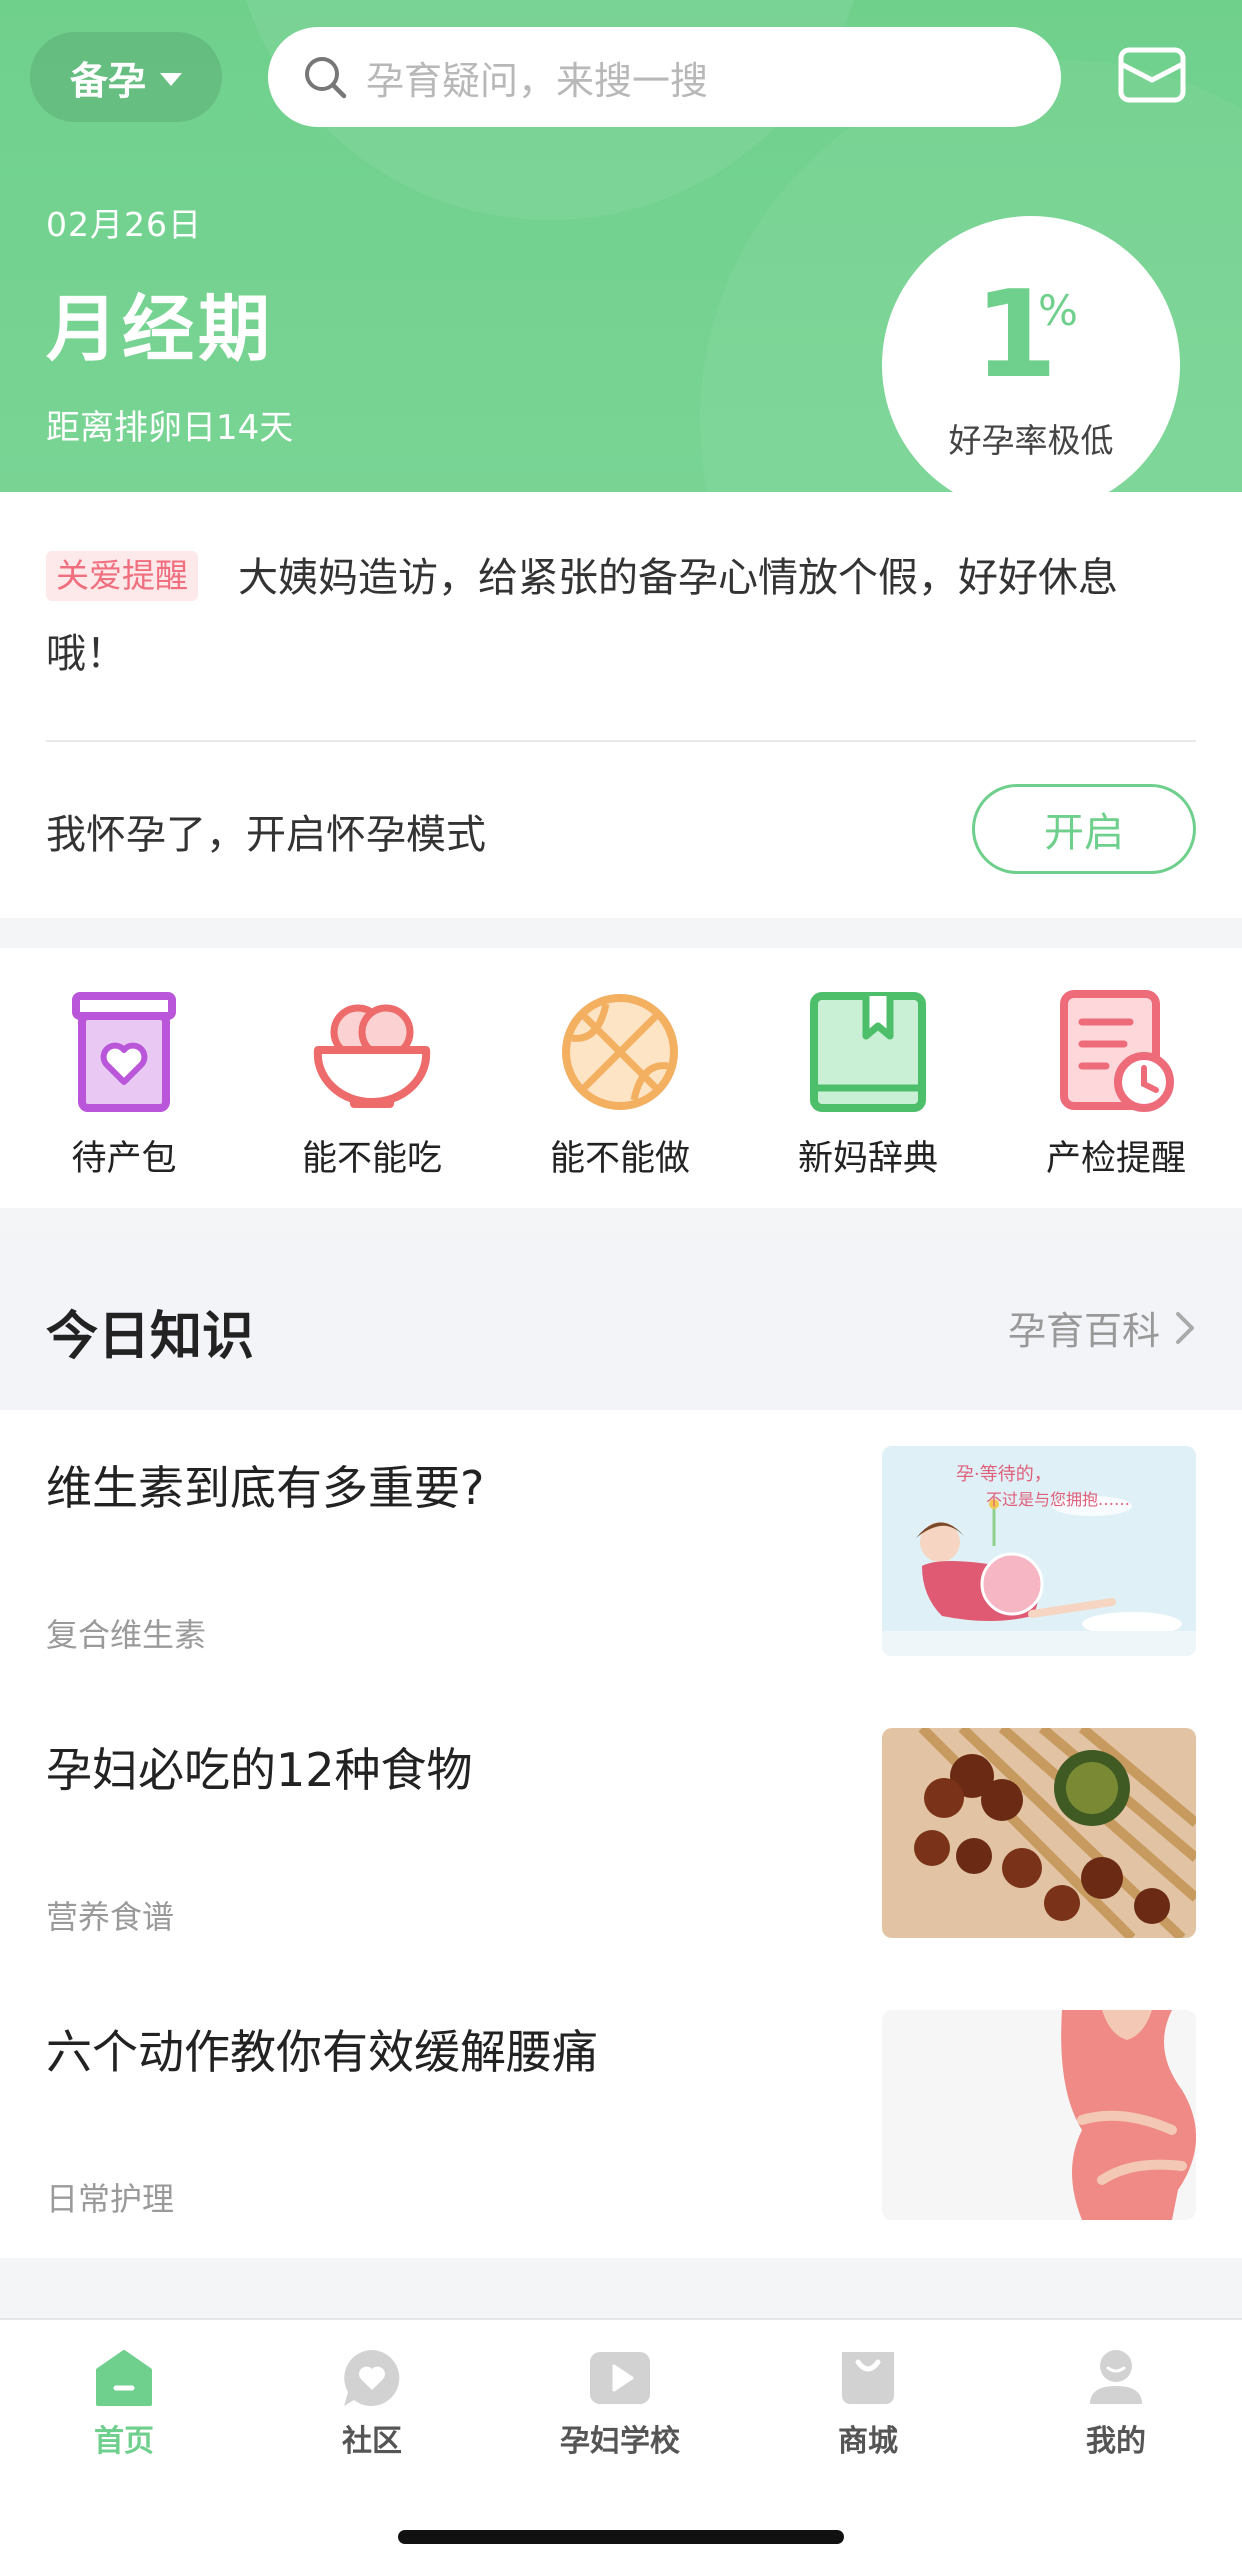  I want to click on tool-label: 新妈辞典, so click(867, 1159).